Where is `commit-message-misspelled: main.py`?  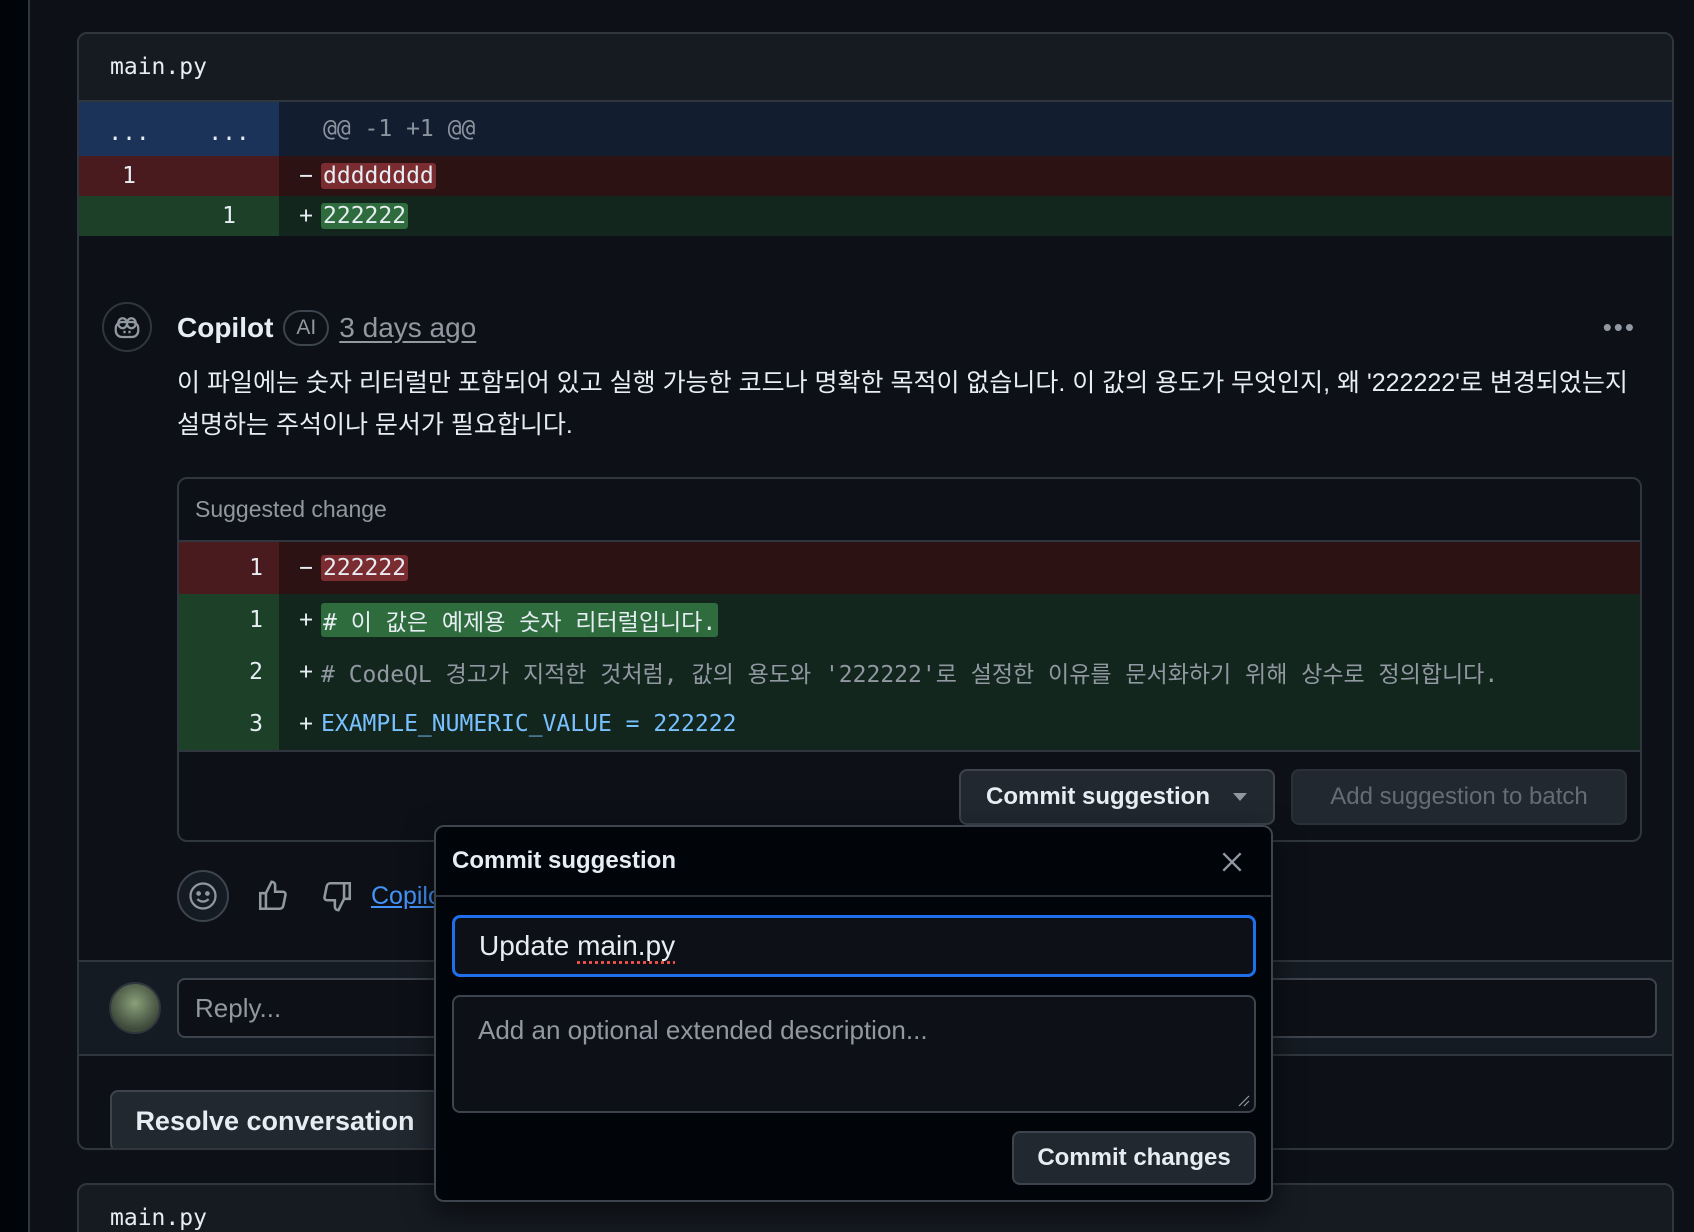 commit-message-misspelled: main.py is located at coordinates (626, 945).